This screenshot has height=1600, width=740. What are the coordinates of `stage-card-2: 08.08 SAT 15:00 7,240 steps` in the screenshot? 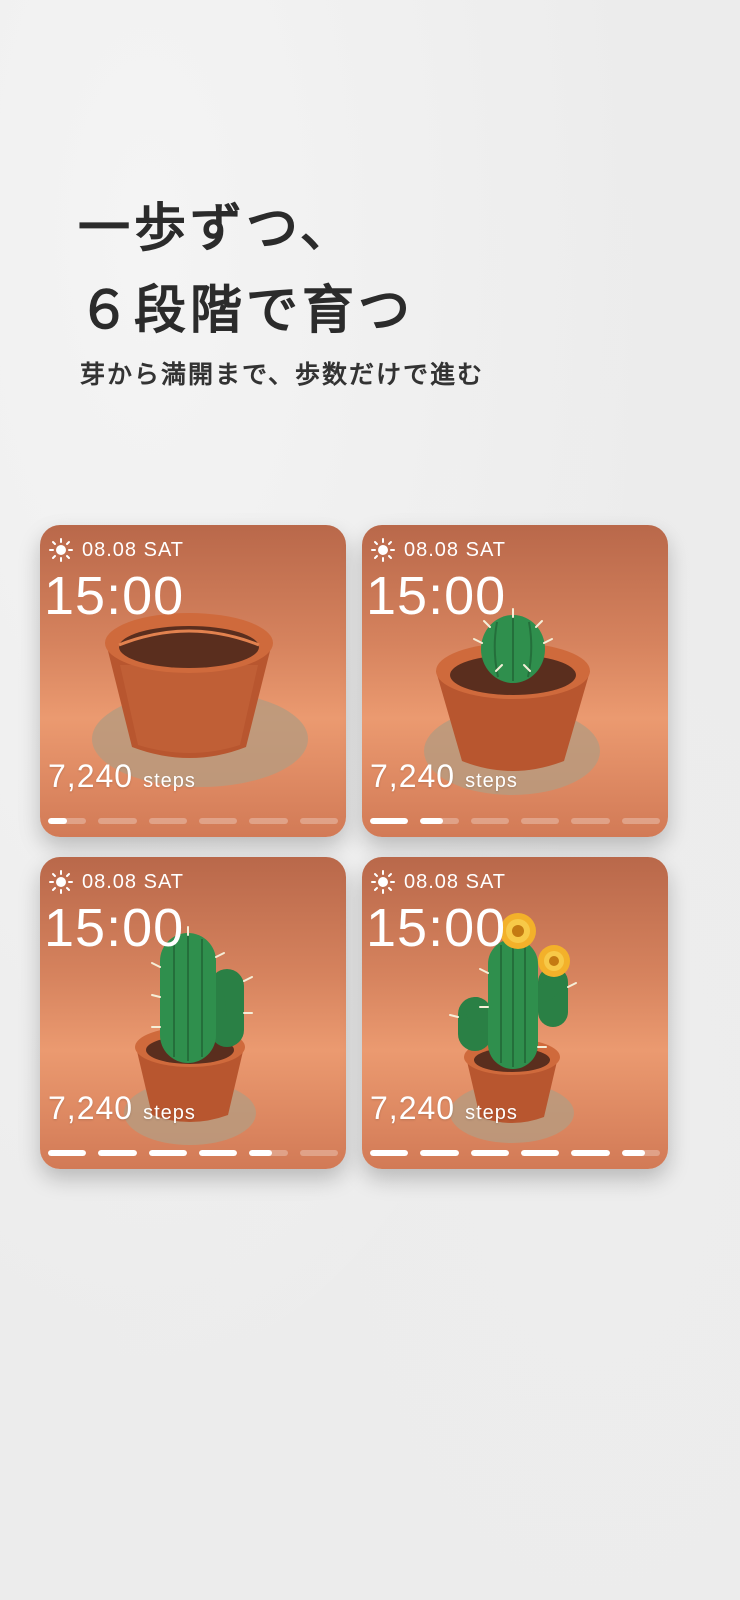 It's located at (515, 681).